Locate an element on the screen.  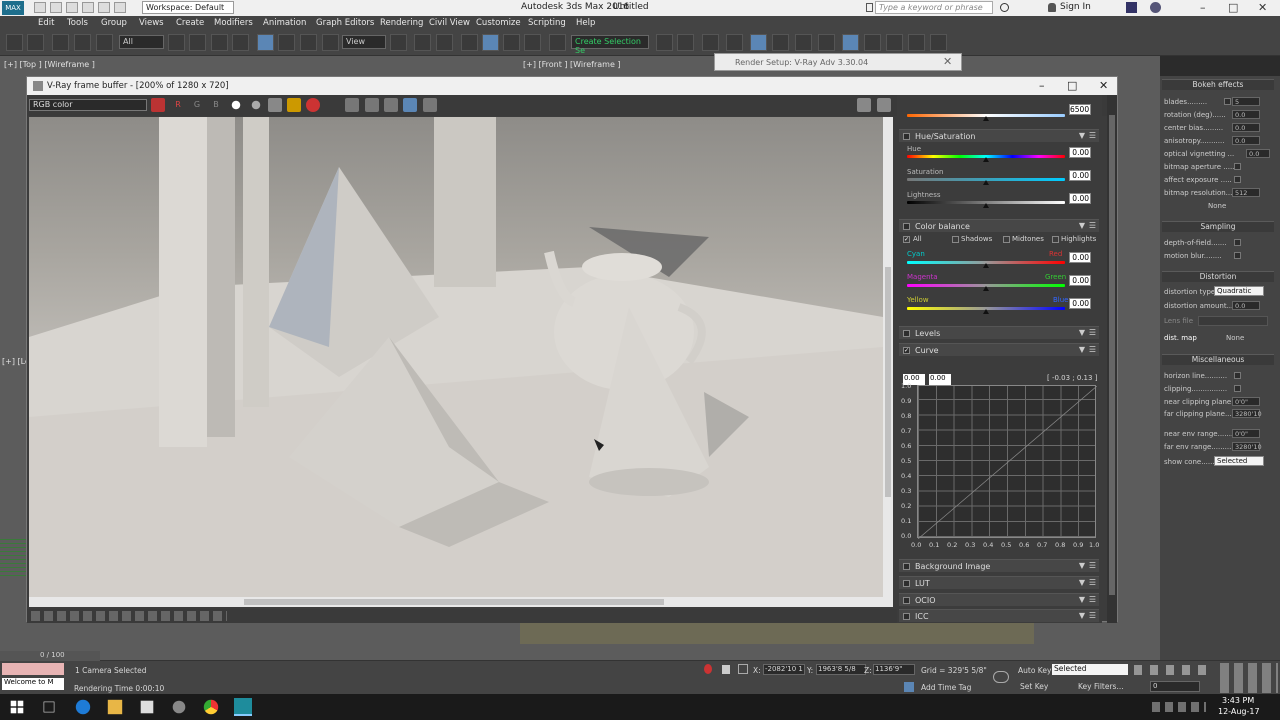
clipping-checkbox is located at coordinates (1237, 388).